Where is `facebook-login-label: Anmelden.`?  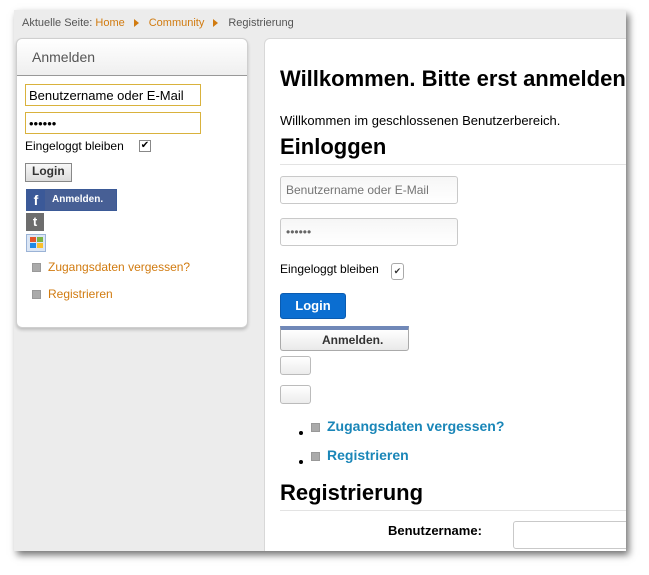
facebook-login-label: Anmelden. is located at coordinates (78, 199).